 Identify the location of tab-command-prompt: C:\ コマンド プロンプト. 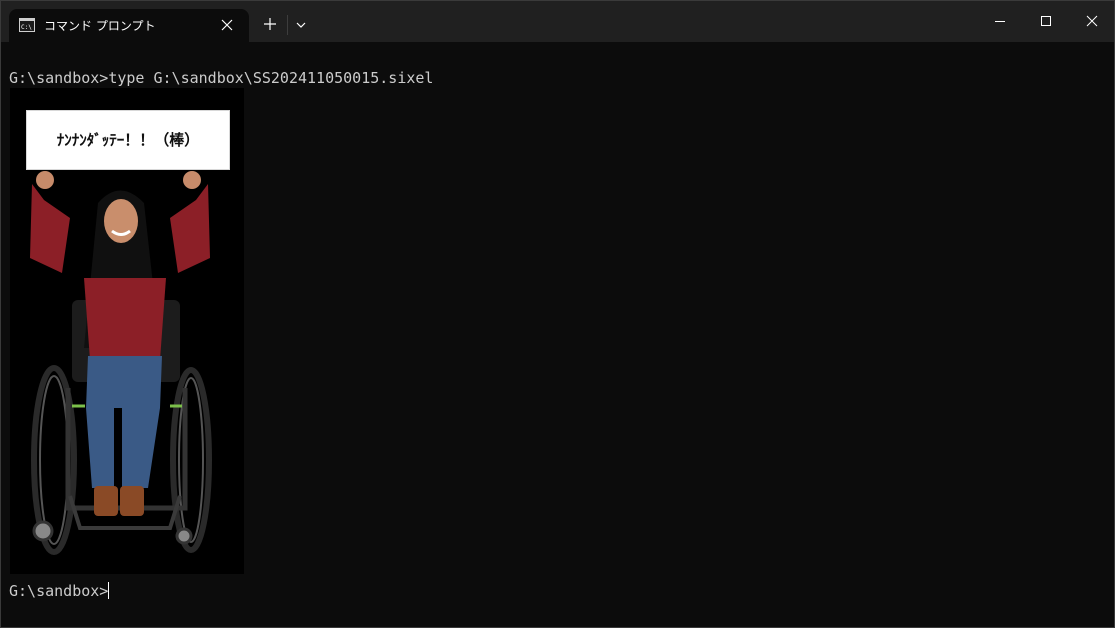
(129, 25).